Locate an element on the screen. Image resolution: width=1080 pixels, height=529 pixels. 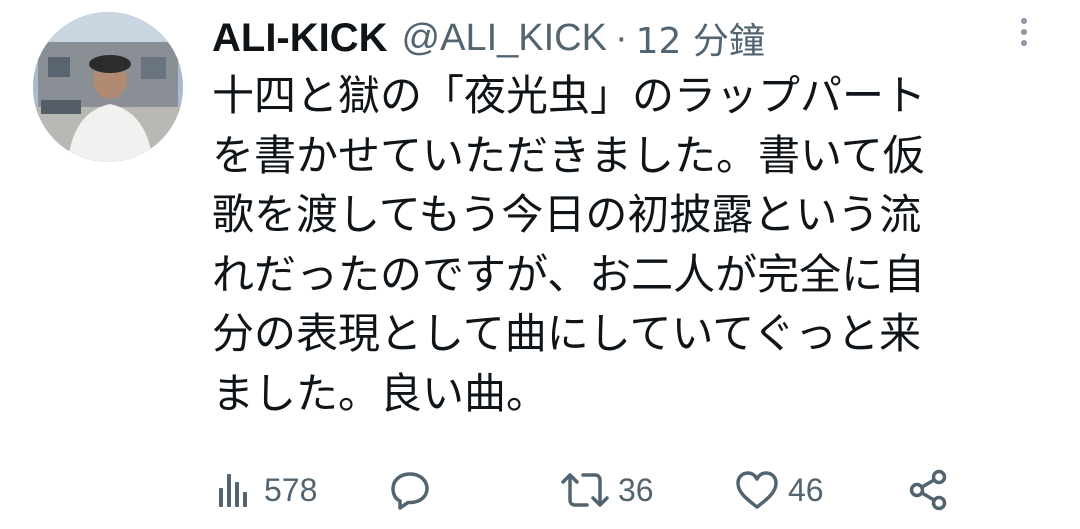
retweet-button: 36 is located at coordinates (607, 490).